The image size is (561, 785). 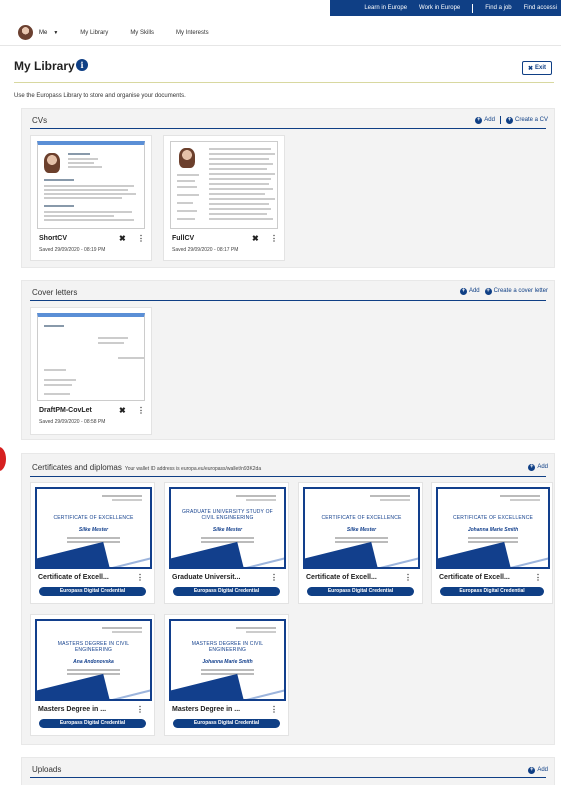 I want to click on cover-letter-name: DraftPM-CovLet, so click(x=65, y=410).